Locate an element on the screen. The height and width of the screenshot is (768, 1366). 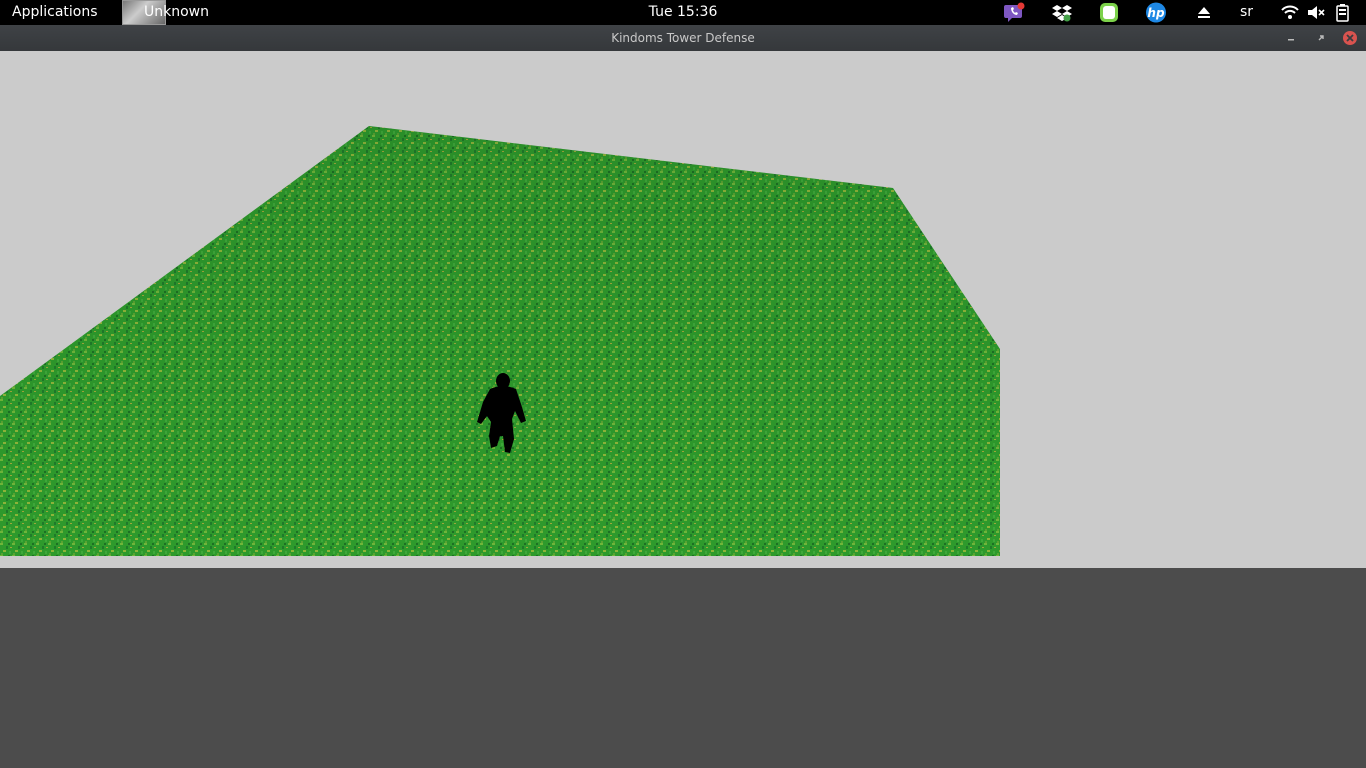
minimize-icon is located at coordinates (1291, 38).